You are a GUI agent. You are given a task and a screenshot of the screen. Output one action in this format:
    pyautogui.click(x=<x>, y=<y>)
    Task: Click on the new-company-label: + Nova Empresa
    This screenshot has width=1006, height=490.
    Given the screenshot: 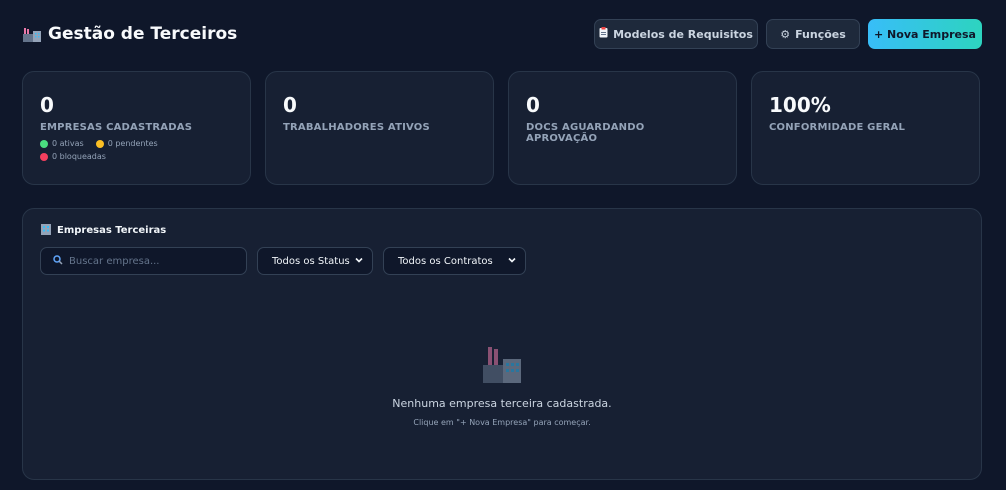 What is the action you would take?
    pyautogui.click(x=925, y=34)
    